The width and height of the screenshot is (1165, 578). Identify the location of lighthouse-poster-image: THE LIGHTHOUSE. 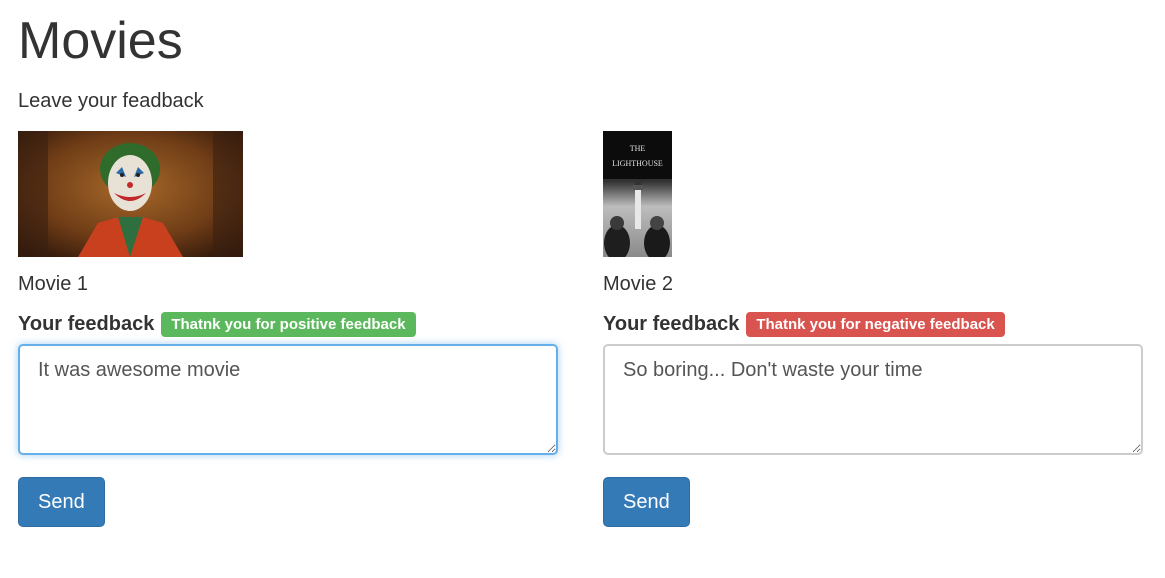
(637, 194).